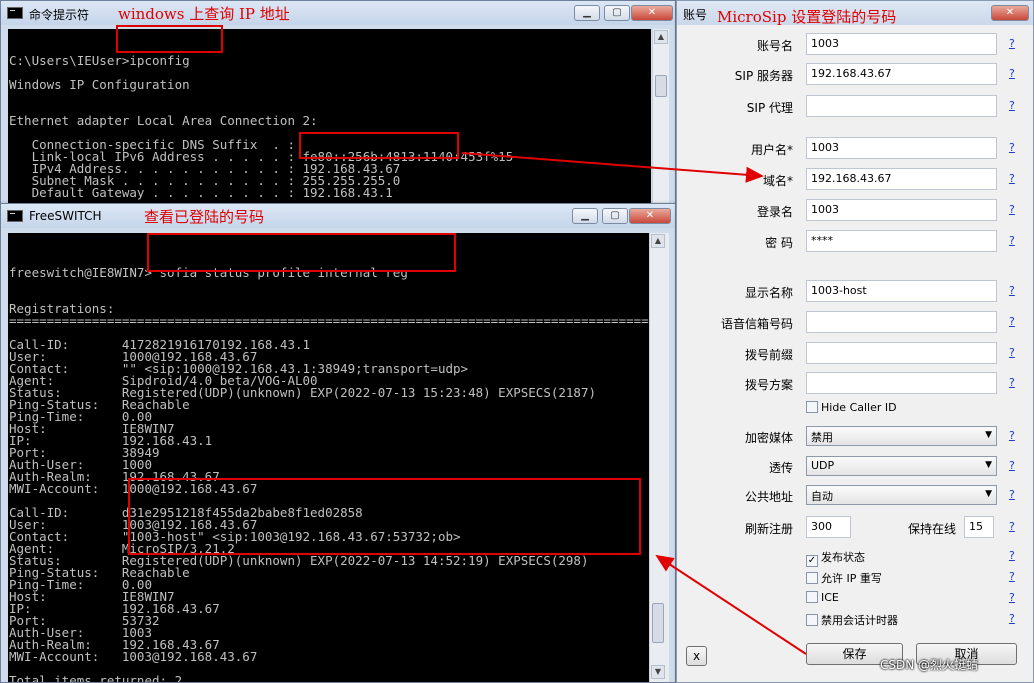  What do you see at coordinates (756, 324) in the screenshot?
I see `voicemail-label: 语音信箱号码` at bounding box center [756, 324].